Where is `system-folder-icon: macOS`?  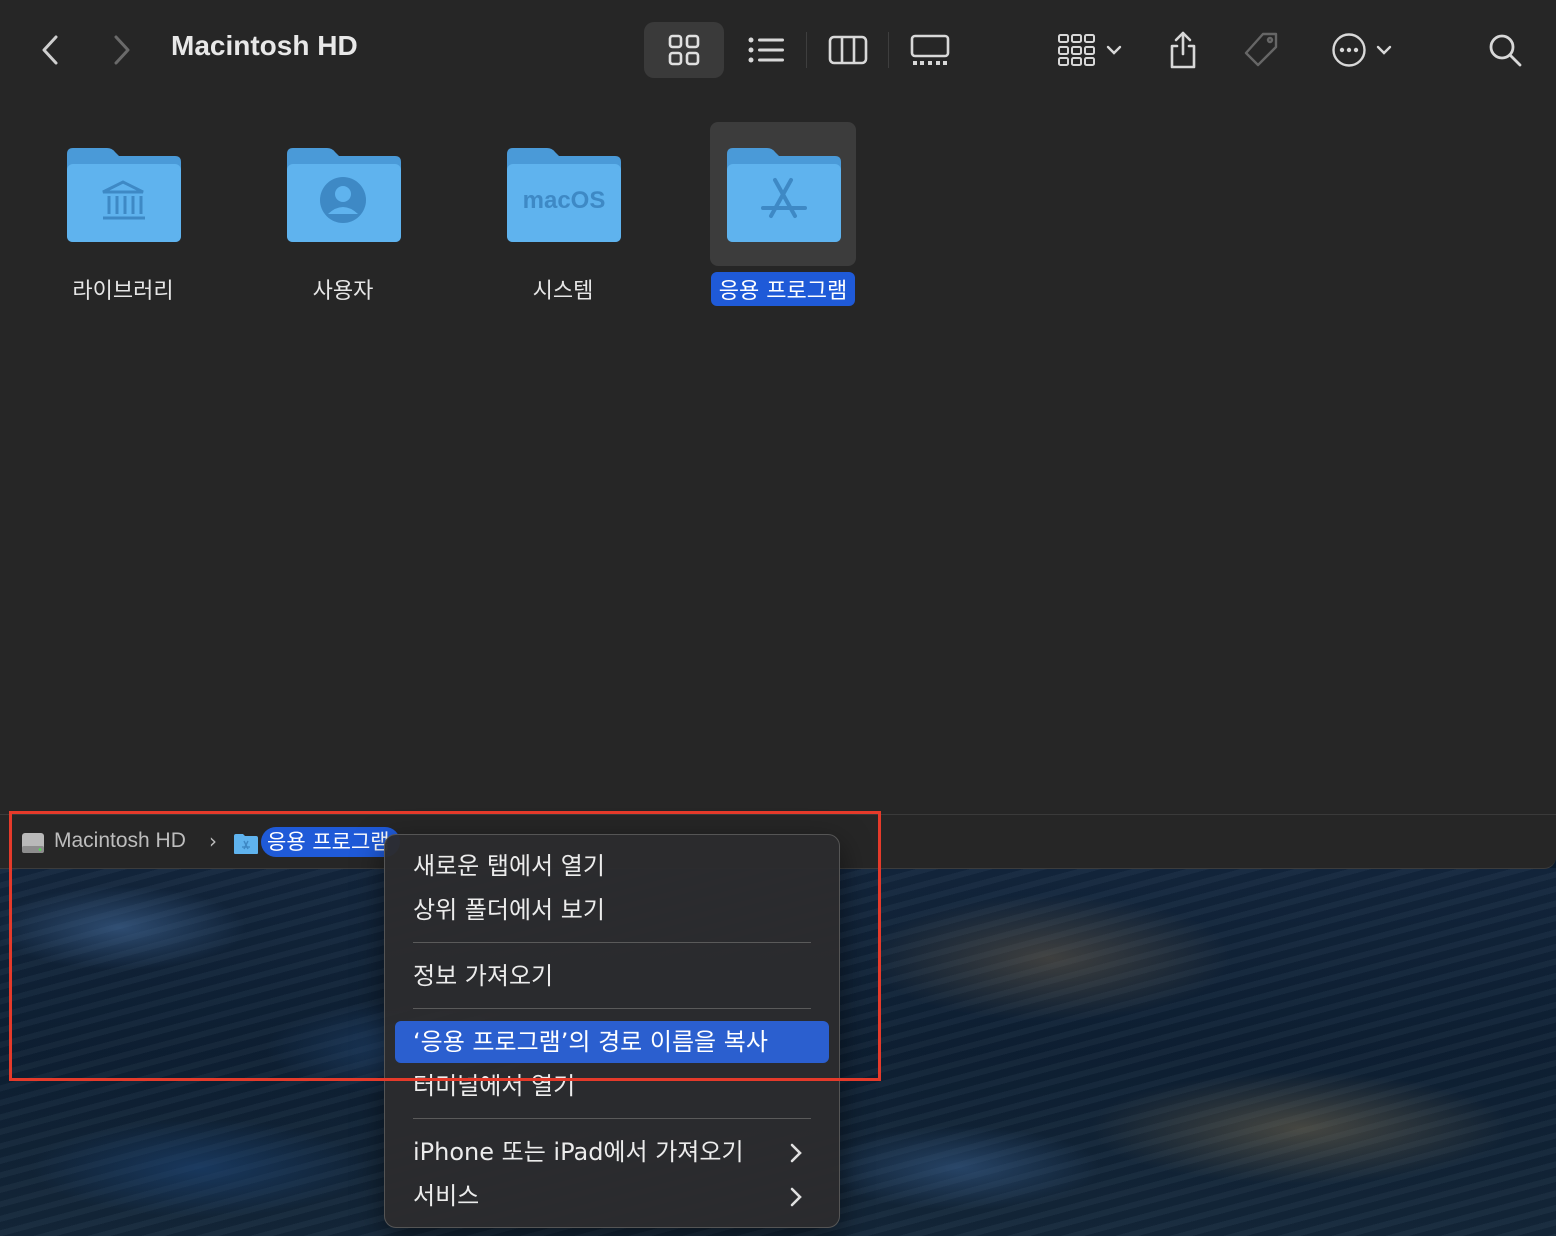
system-folder-icon: macOS is located at coordinates (564, 195).